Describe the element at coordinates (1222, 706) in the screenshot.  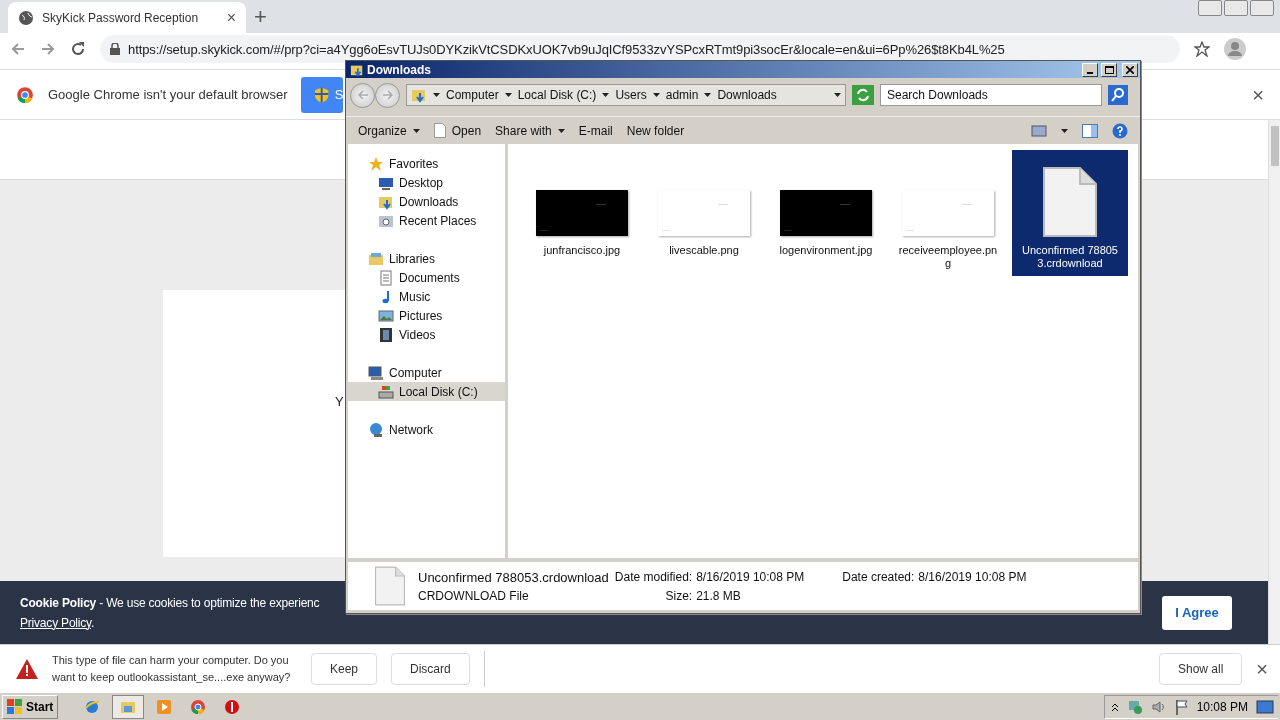
I see `clock: 10:08 PM` at that location.